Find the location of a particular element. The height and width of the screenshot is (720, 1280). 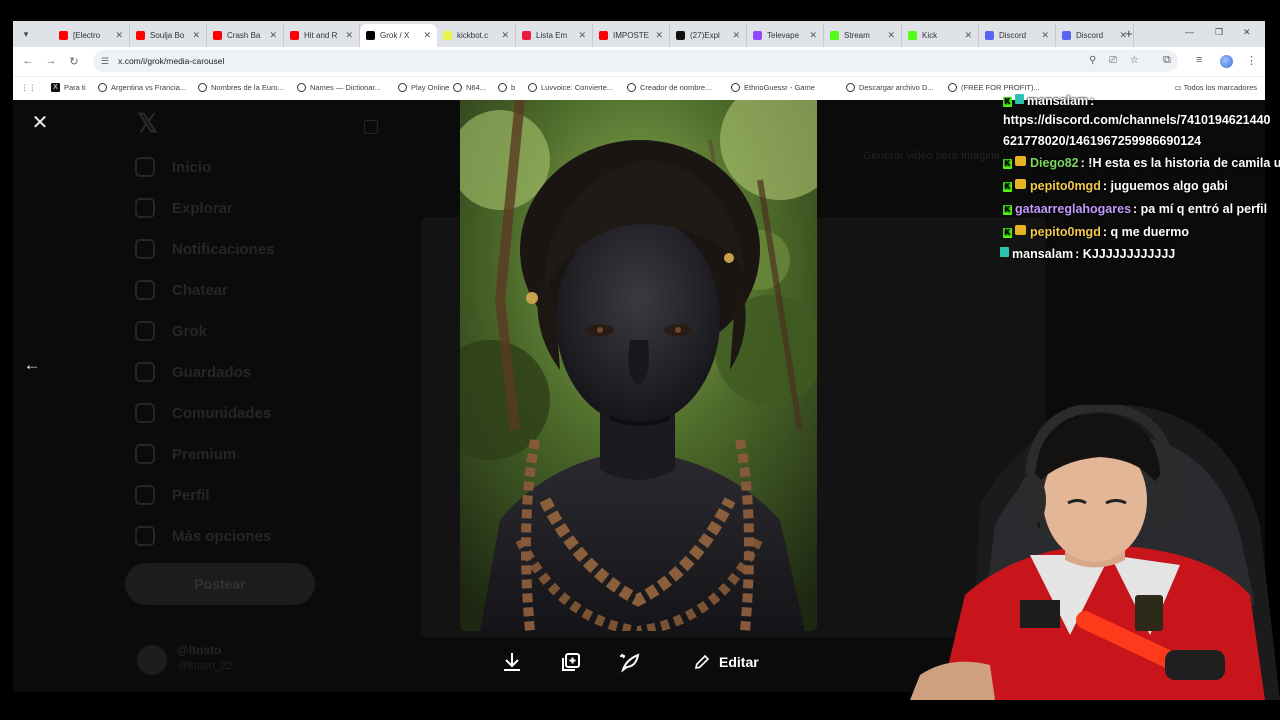

install-app-icon: ⎚ is located at coordinates (1113, 60).